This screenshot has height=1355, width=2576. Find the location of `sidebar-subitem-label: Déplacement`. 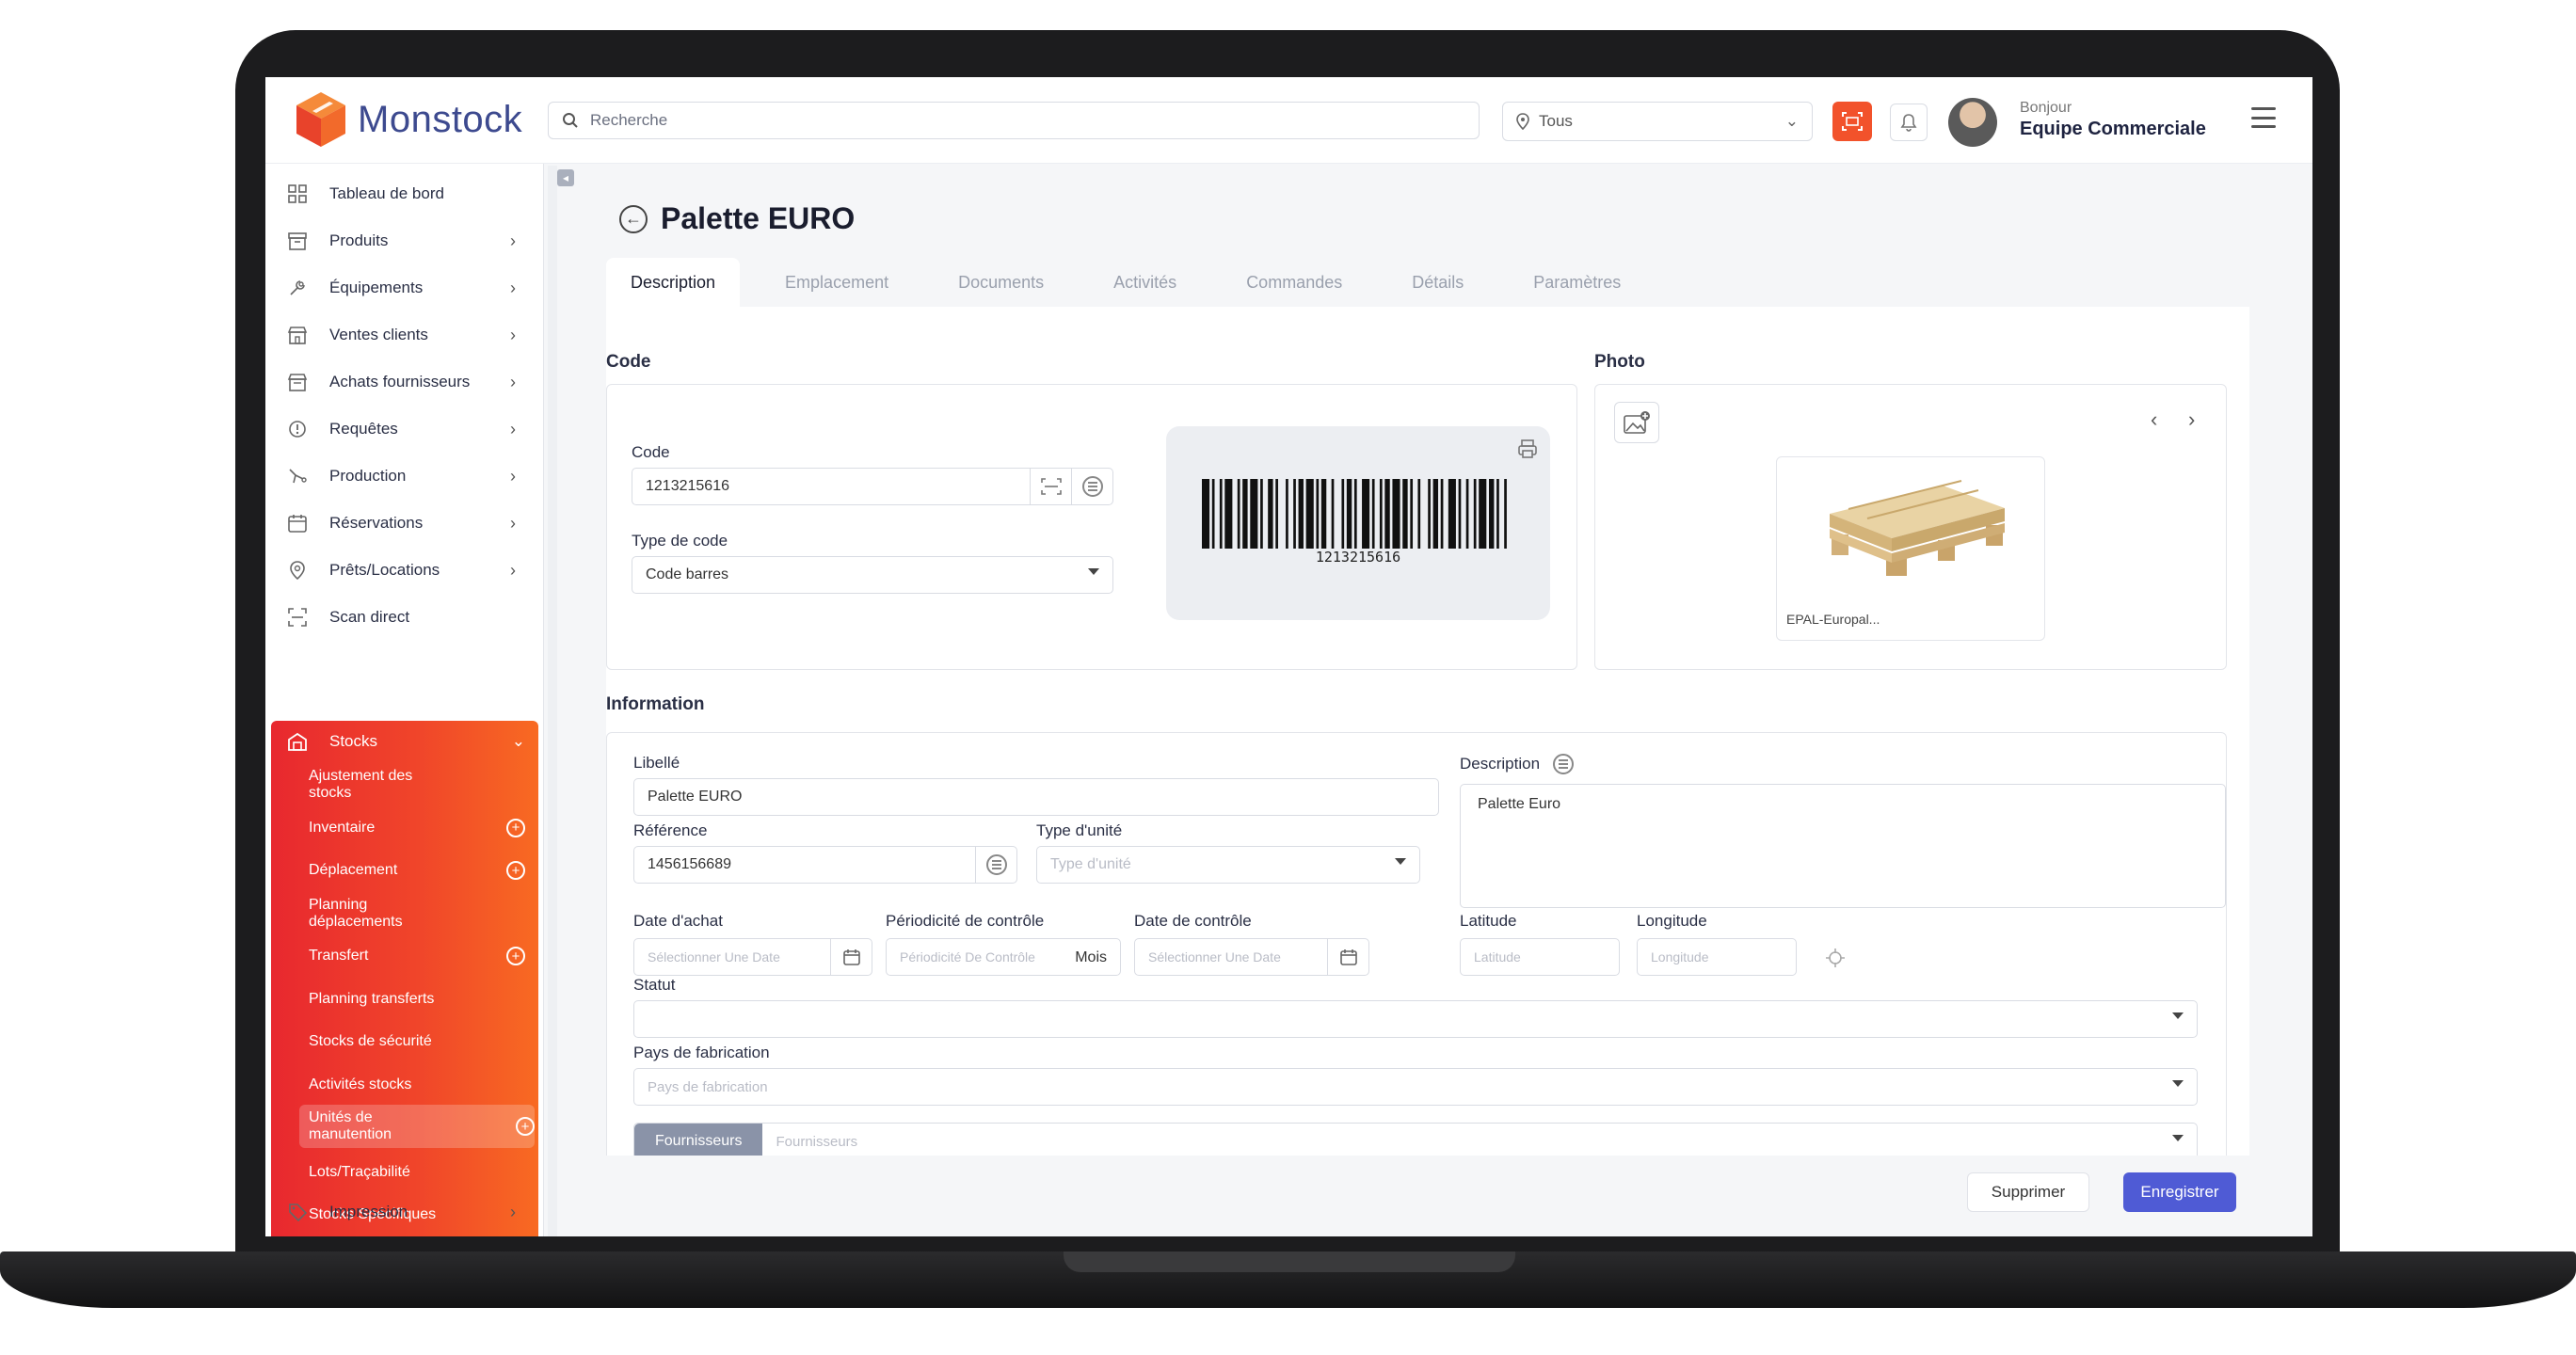

sidebar-subitem-label: Déplacement is located at coordinates (353, 870).